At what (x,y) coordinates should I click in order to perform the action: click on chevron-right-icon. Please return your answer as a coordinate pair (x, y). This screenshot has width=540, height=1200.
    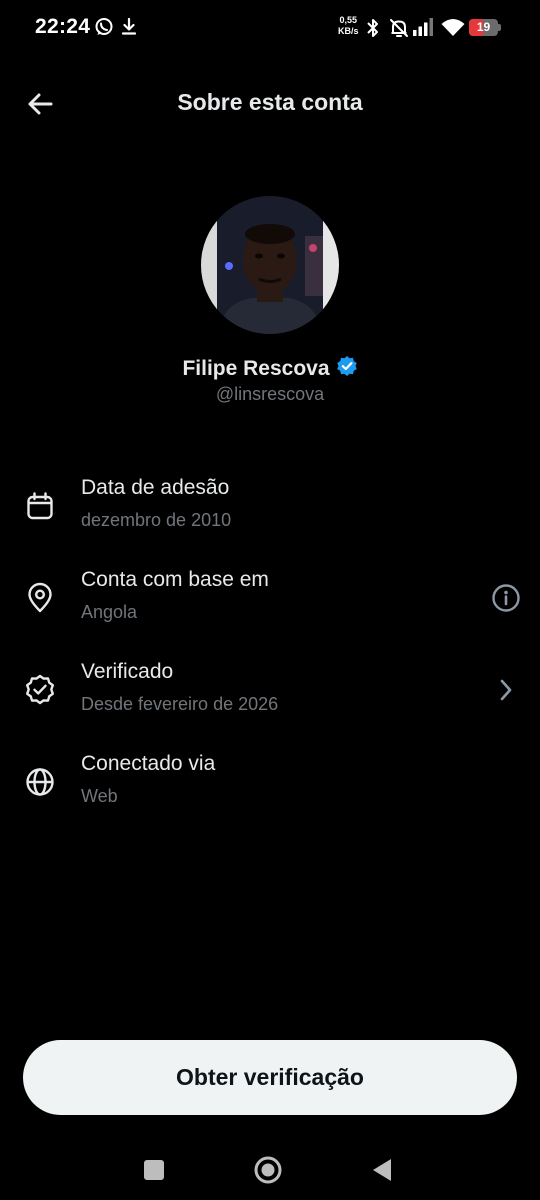
    Looking at the image, I should click on (506, 690).